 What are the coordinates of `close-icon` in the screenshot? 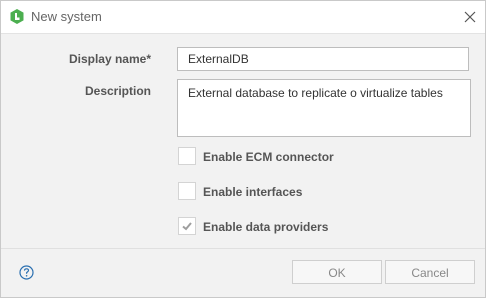 It's located at (470, 17).